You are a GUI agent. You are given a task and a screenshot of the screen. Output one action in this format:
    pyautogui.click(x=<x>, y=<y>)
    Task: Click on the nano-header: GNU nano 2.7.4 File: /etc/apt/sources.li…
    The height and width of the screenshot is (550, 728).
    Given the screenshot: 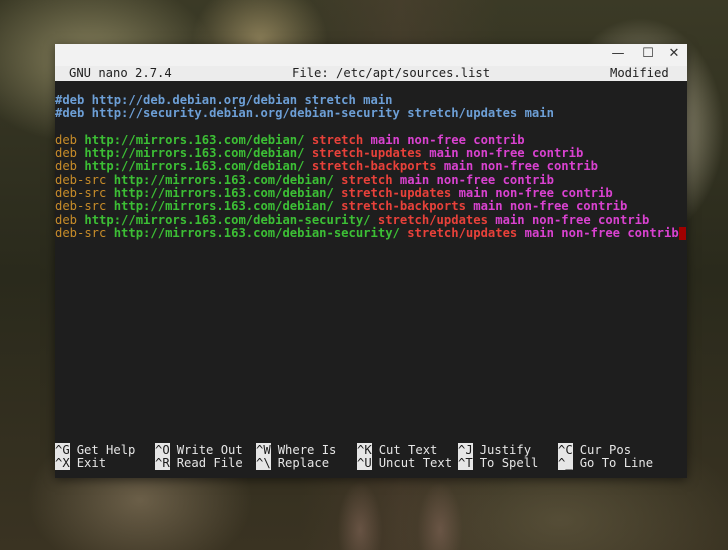 What is the action you would take?
    pyautogui.click(x=371, y=73)
    